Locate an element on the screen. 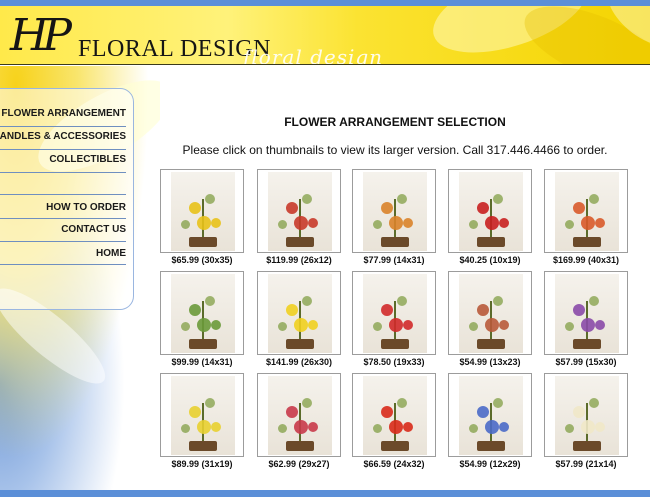 This screenshot has height=497, width=650. nav-candles-accessories: CANDLES & ACCESSORIES is located at coordinates (63, 136).